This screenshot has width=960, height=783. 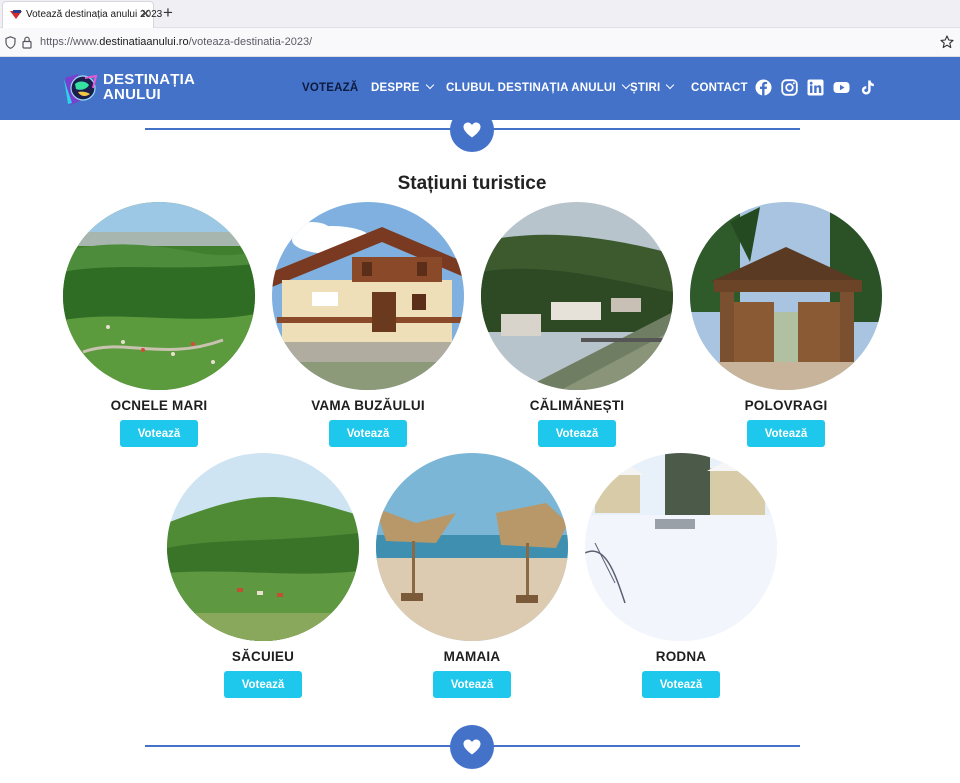 I want to click on destination-name: MAMAIA, so click(x=472, y=656).